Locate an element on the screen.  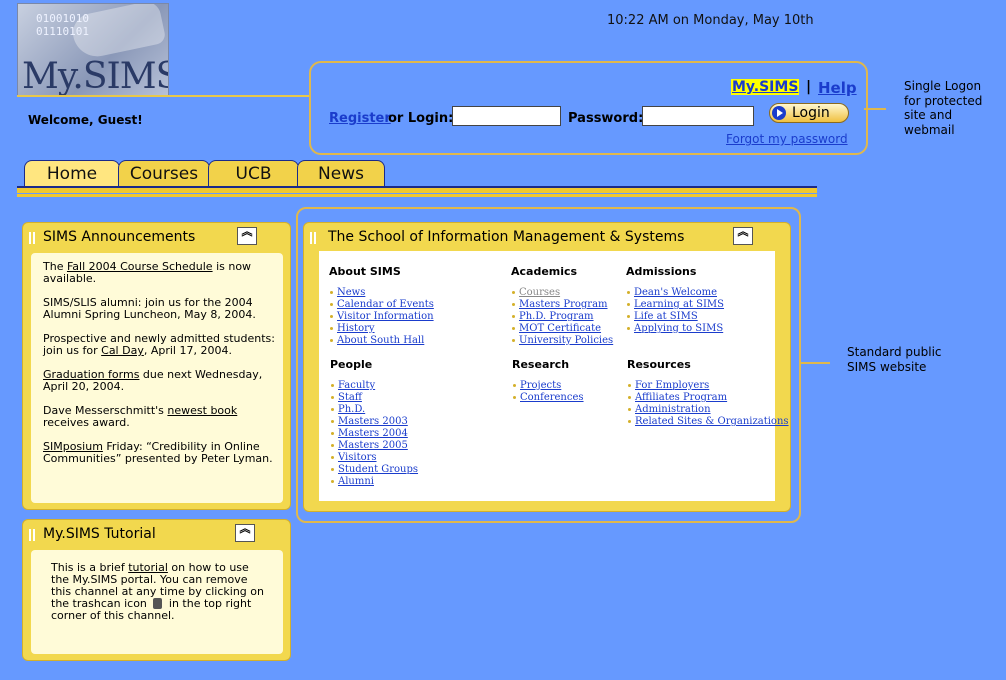
list-item: MOT Certificate is located at coordinates (562, 329).